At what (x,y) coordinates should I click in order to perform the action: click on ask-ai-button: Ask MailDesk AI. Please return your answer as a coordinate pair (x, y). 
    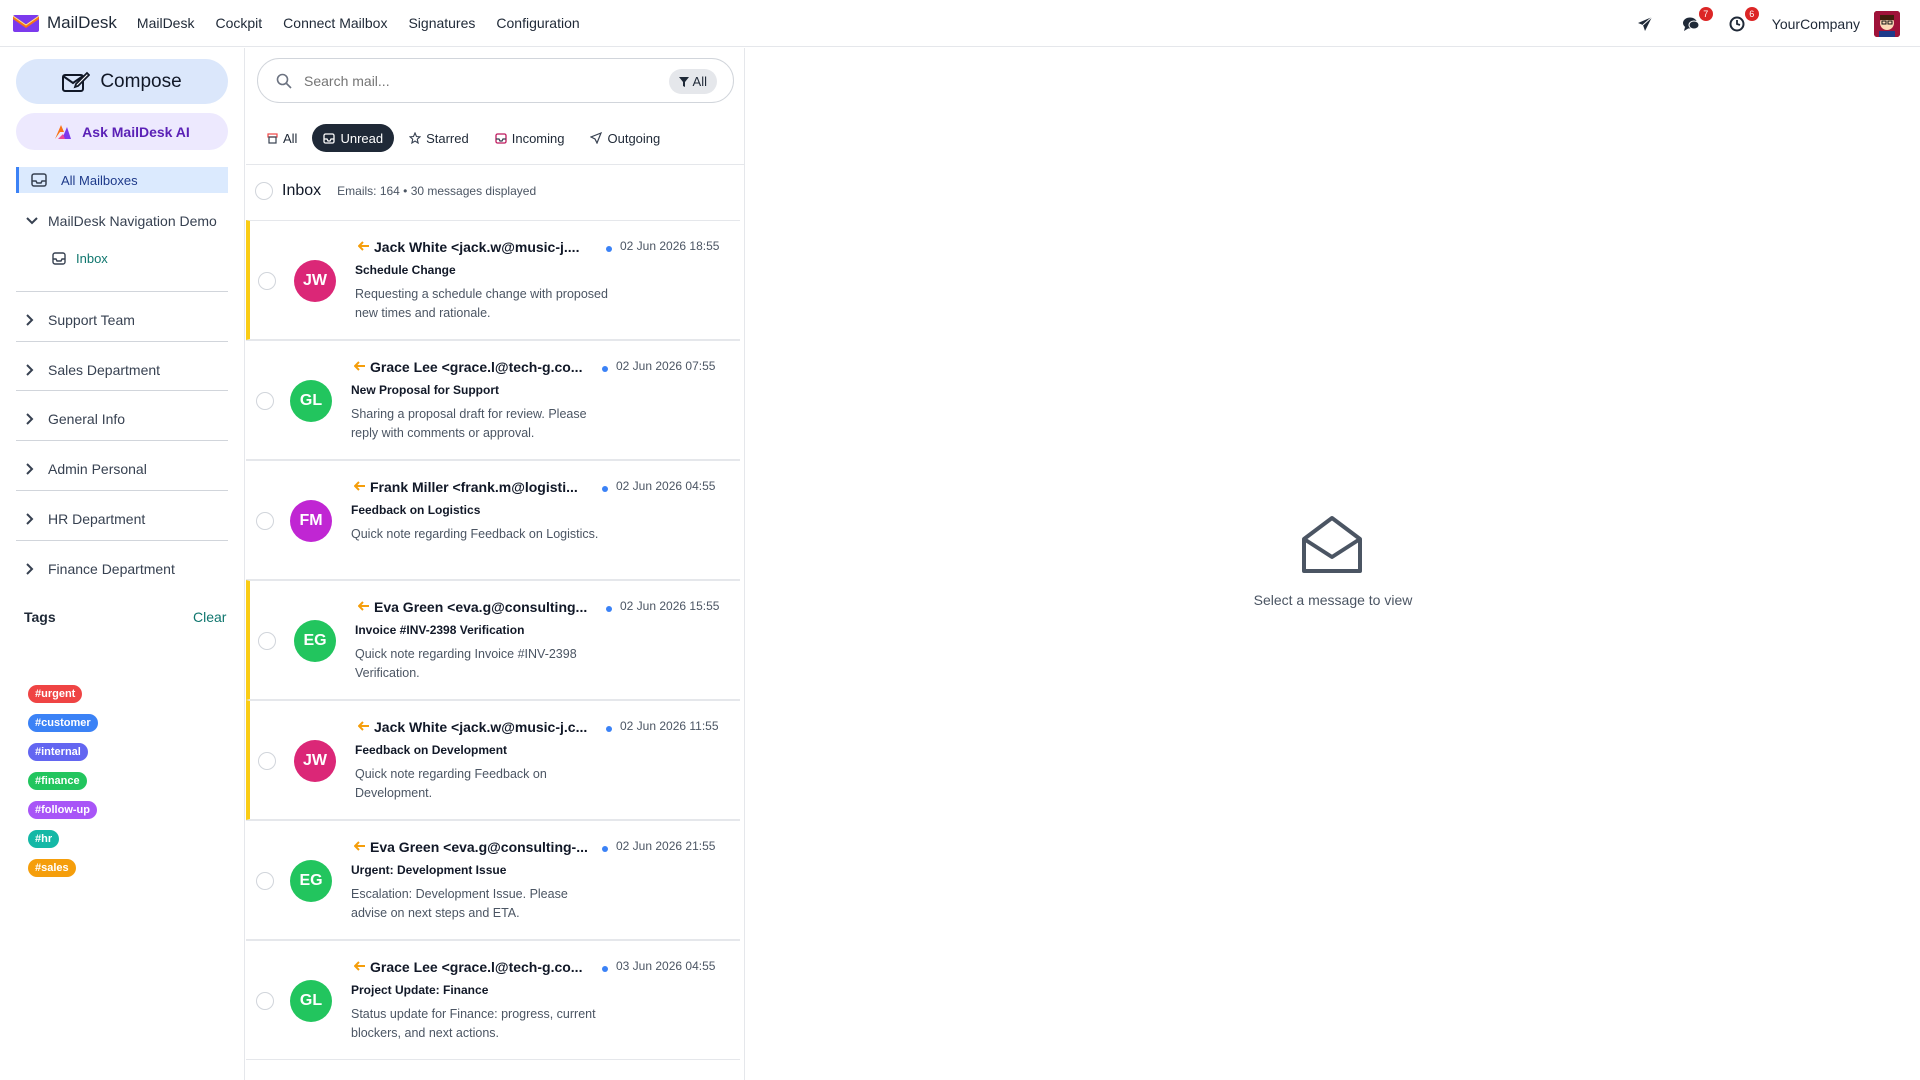
    Looking at the image, I should click on (122, 131).